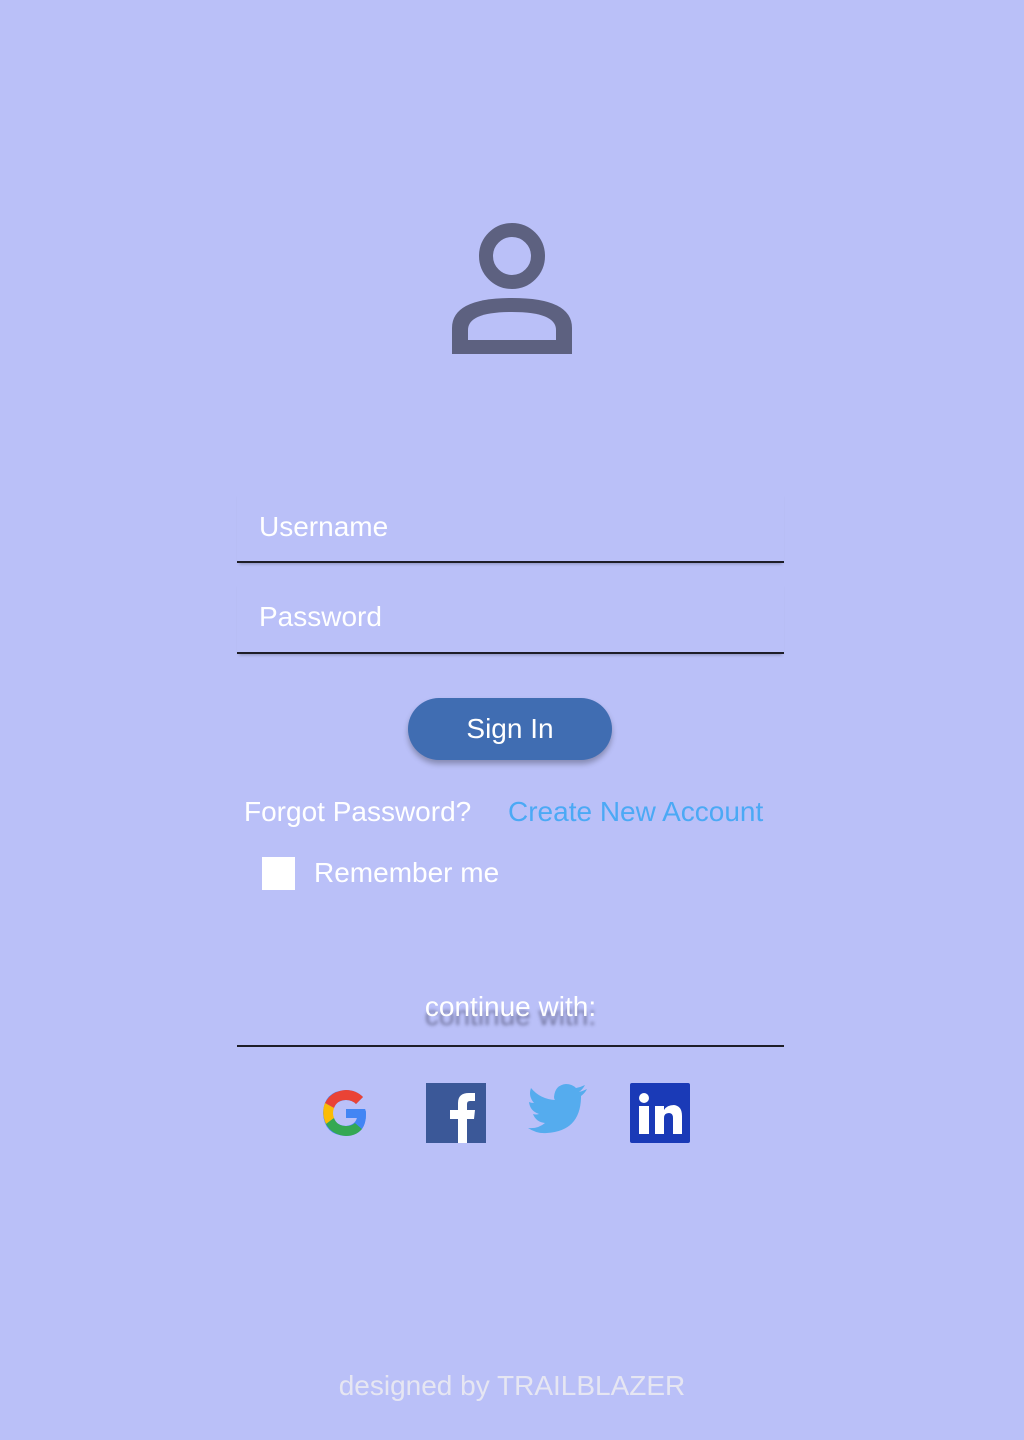 This screenshot has width=1024, height=1440. Describe the element at coordinates (357, 812) in the screenshot. I see `forgot-password-link: Forgot Password?` at that location.